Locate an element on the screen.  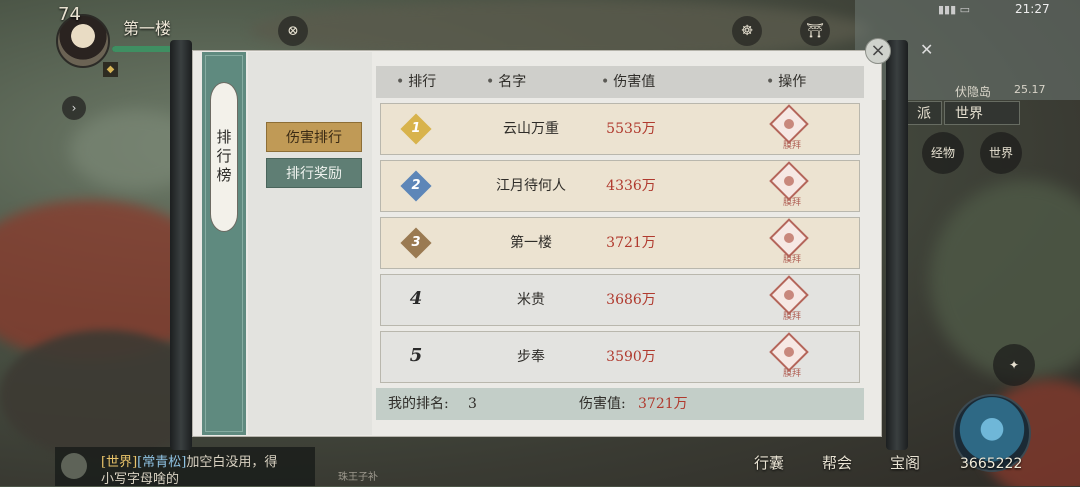
buff-icon: ◆ is located at coordinates (110, 69).